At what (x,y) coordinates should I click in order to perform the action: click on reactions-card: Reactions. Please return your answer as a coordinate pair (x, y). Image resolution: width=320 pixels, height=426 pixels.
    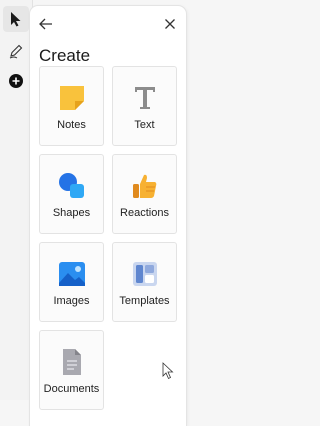
    Looking at the image, I should click on (144, 194).